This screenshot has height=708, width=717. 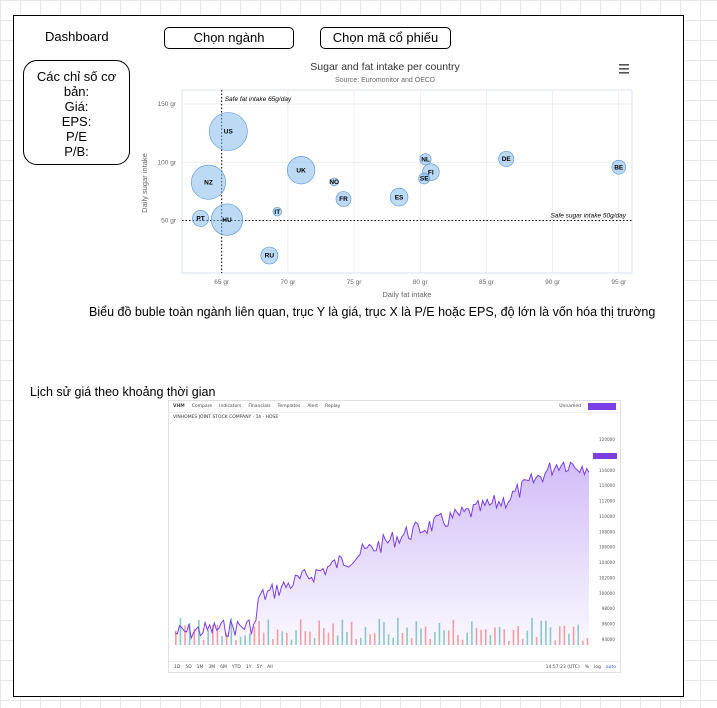 I want to click on bubble-nz: NZ, so click(x=208, y=182).